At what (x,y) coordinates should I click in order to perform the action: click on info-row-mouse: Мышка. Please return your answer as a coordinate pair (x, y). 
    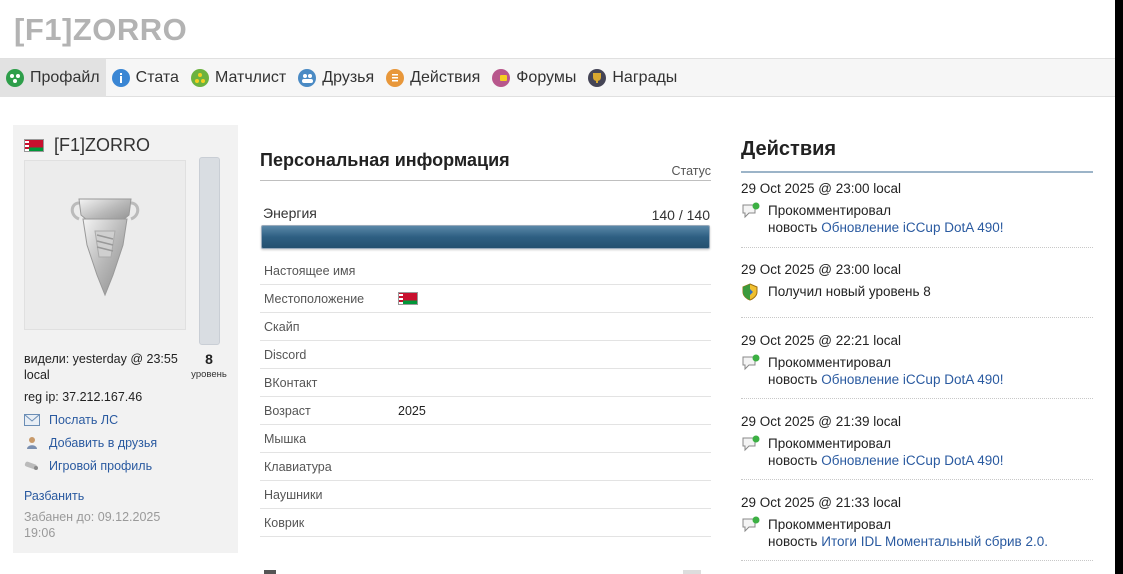
    Looking at the image, I should click on (485, 439).